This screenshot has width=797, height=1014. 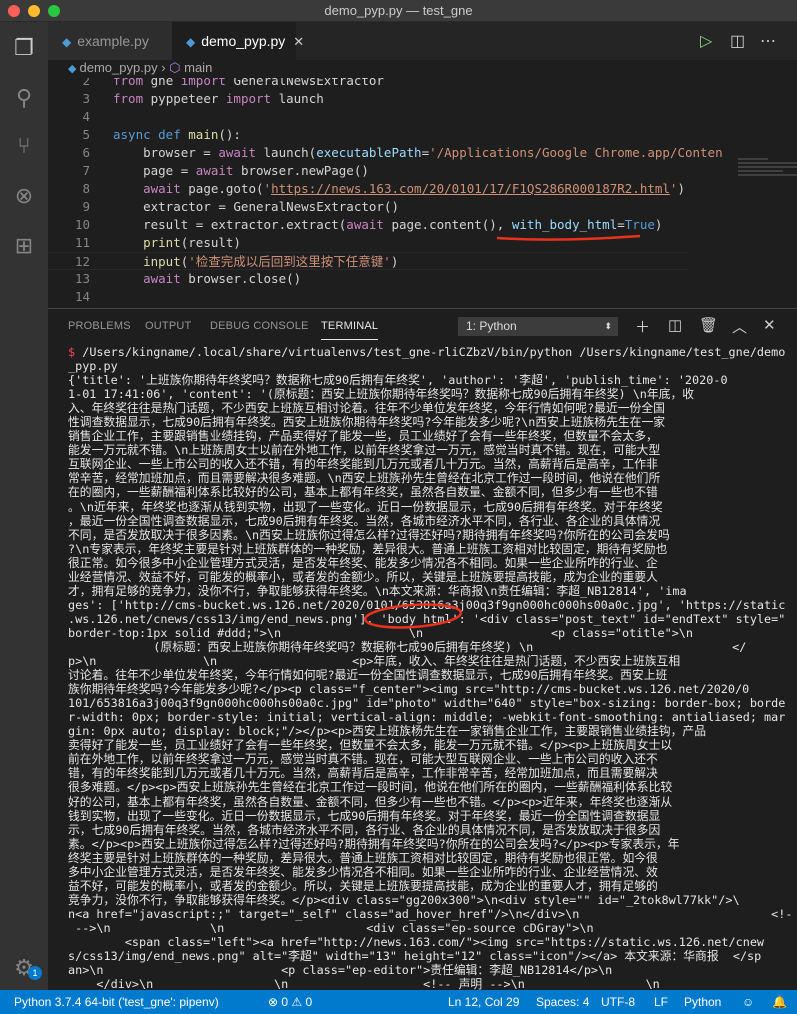 I want to click on code-line: 2 from gne import GeneralNewsExtractor, so click(x=368, y=84).